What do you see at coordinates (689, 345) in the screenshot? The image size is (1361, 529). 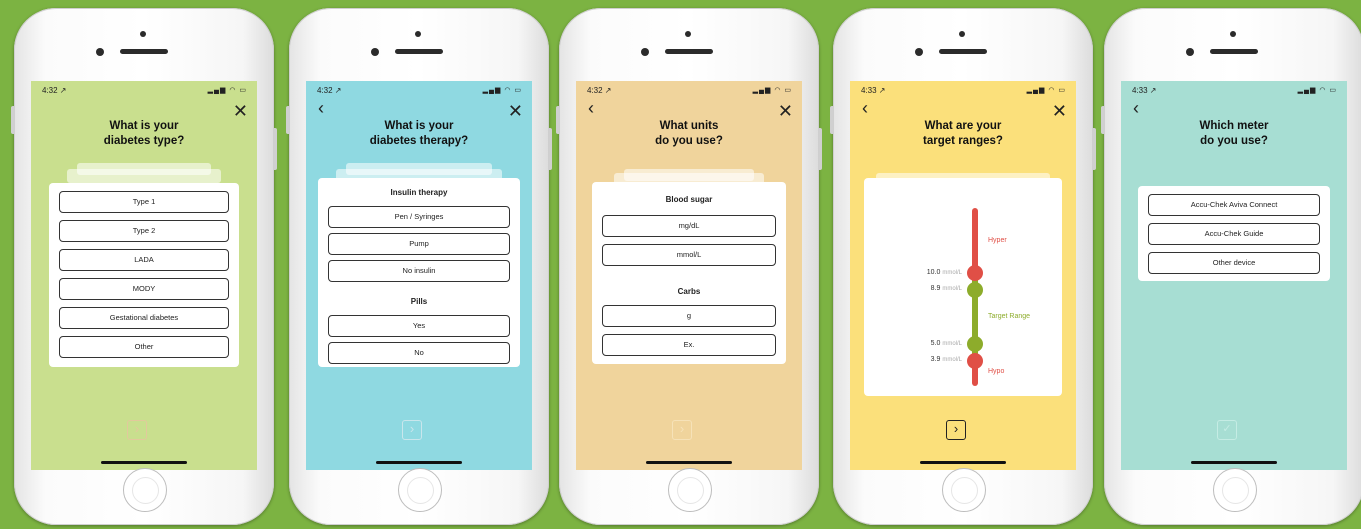 I see `option-exchanges: Ex.` at bounding box center [689, 345].